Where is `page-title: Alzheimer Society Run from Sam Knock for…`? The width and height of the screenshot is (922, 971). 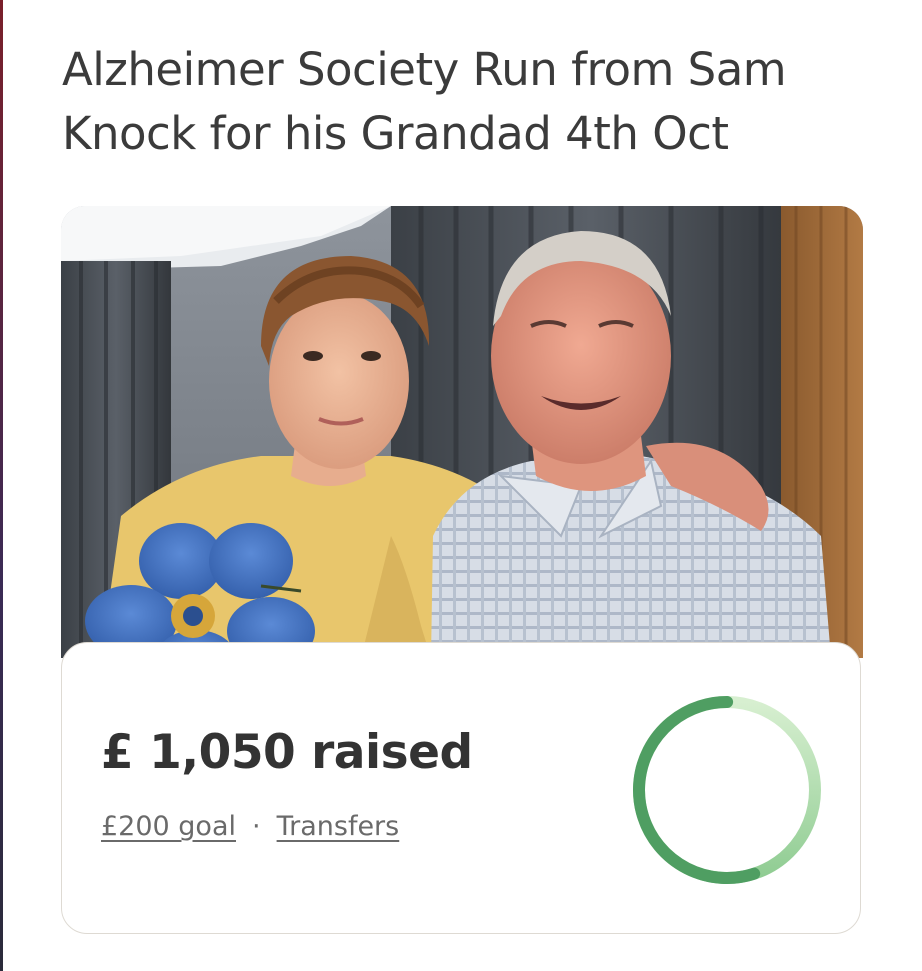
page-title: Alzheimer Society Run from Sam Knock for… is located at coordinates (424, 101).